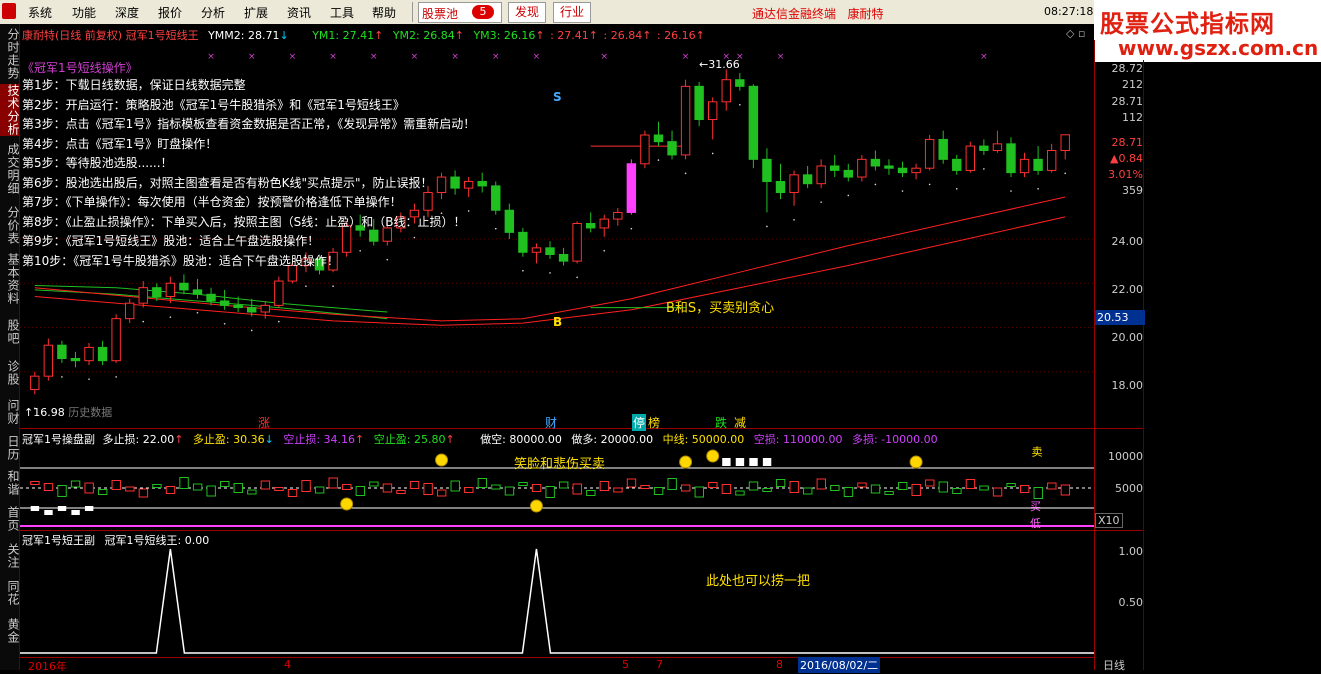  Describe the element at coordinates (10, 110) in the screenshot. I see `sidebar-tab-1: 技术分析` at that location.